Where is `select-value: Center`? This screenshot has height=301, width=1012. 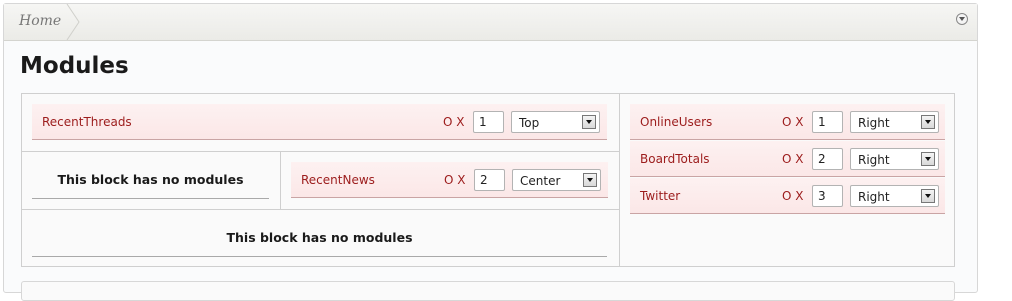 select-value: Center is located at coordinates (540, 181).